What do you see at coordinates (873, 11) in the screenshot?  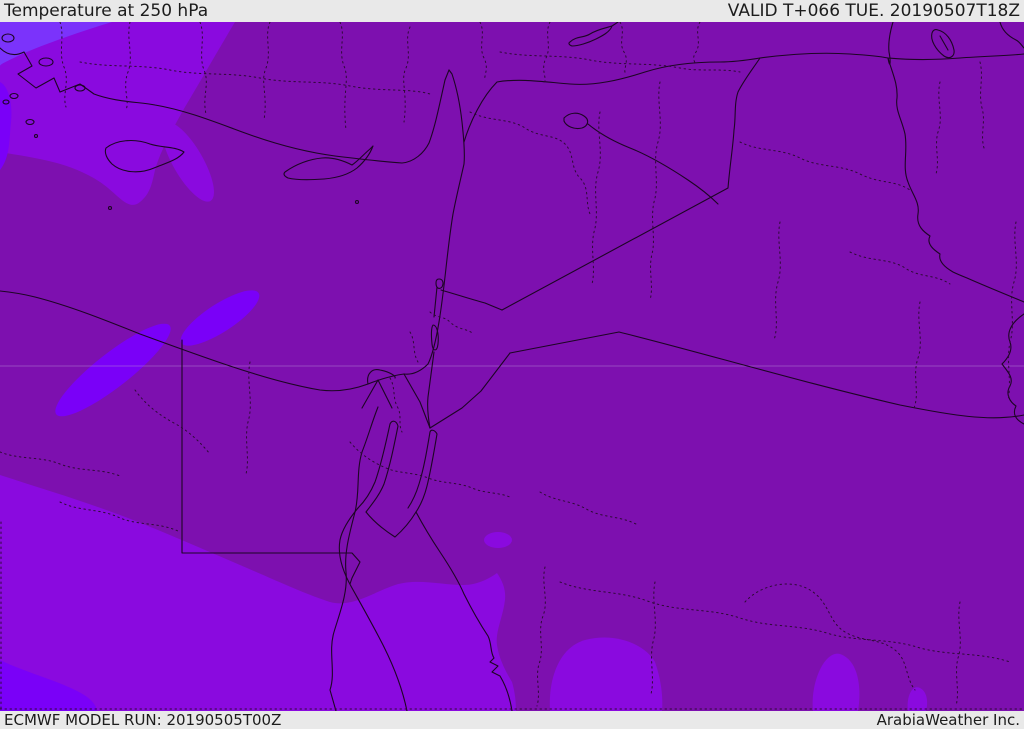 I see `valid-time-label: VALID T+066 TUE. 20190507T18Z` at bounding box center [873, 11].